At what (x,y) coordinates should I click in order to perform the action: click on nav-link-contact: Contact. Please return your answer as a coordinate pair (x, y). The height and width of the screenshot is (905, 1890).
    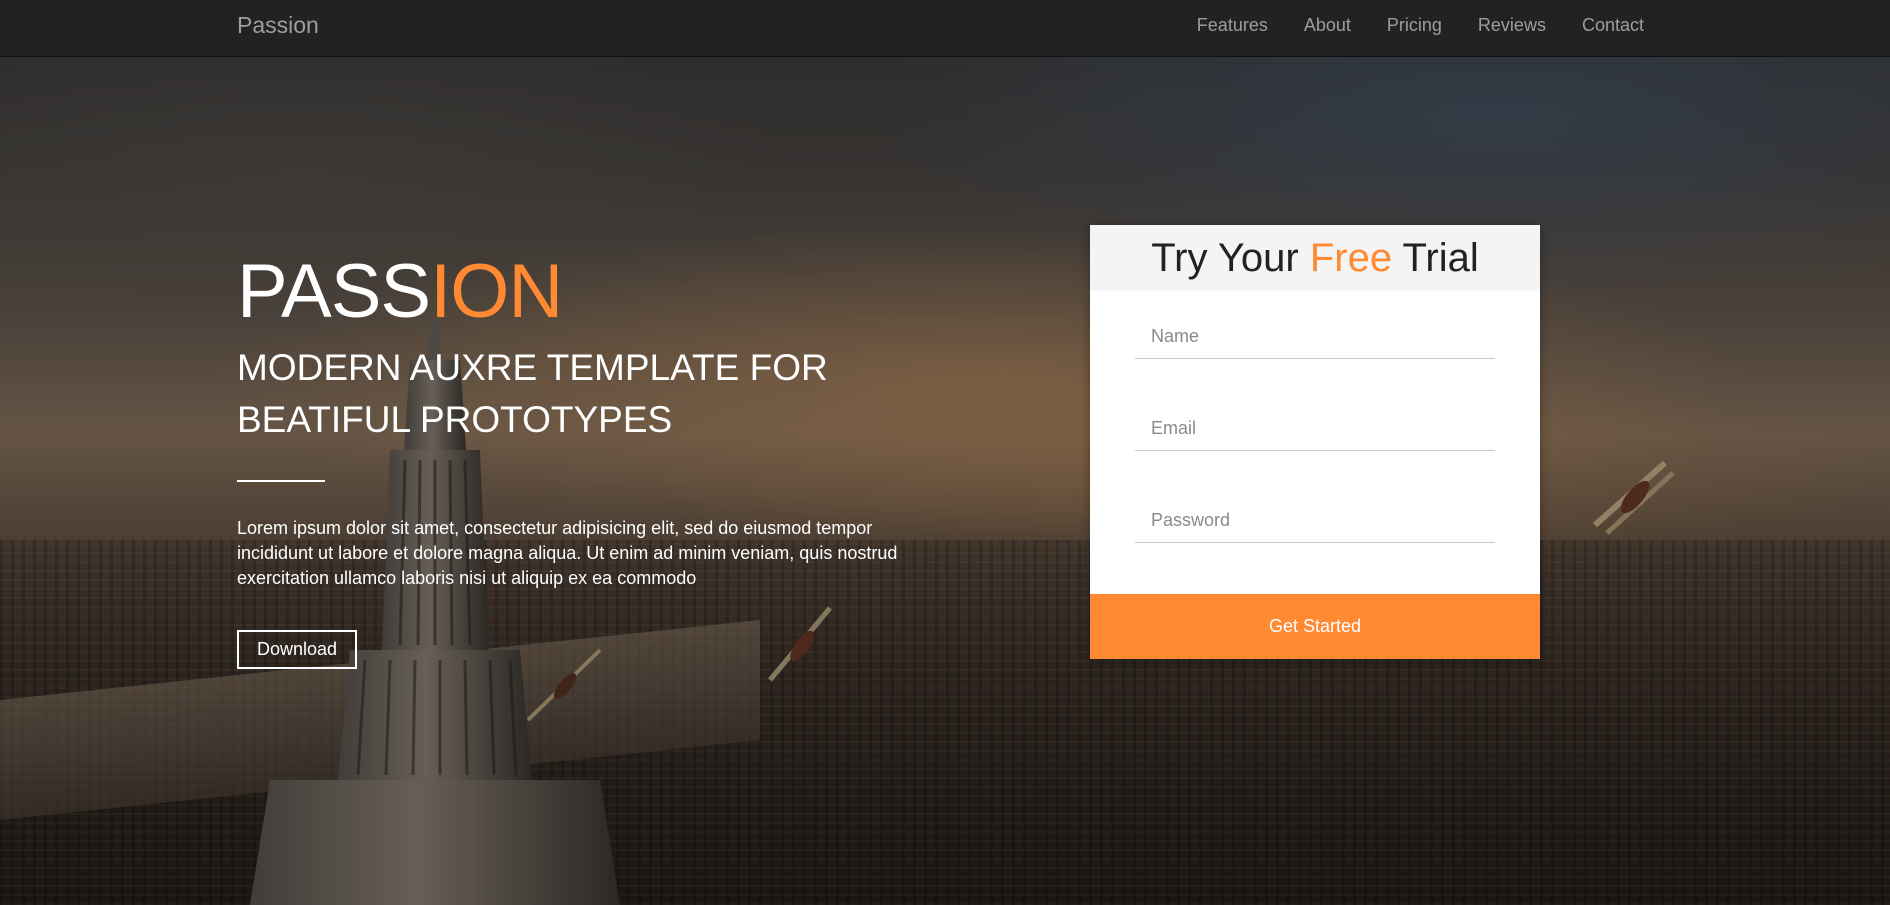
    Looking at the image, I should click on (1613, 25).